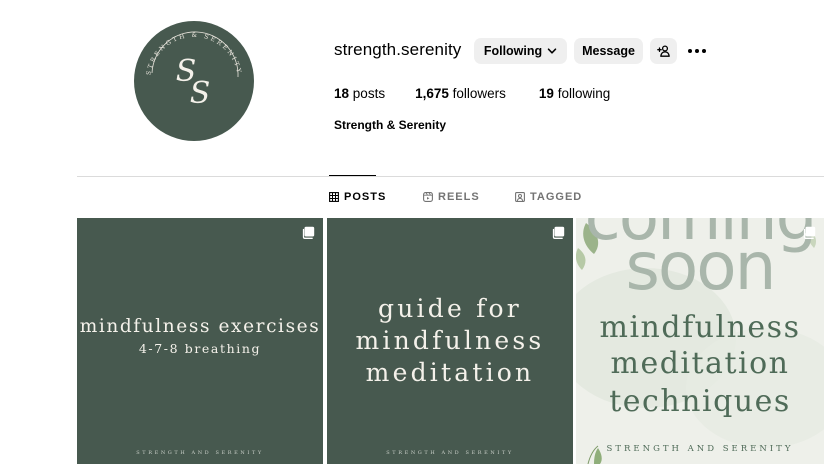 Image resolution: width=824 pixels, height=467 pixels. I want to click on following-button: Following, so click(520, 51).